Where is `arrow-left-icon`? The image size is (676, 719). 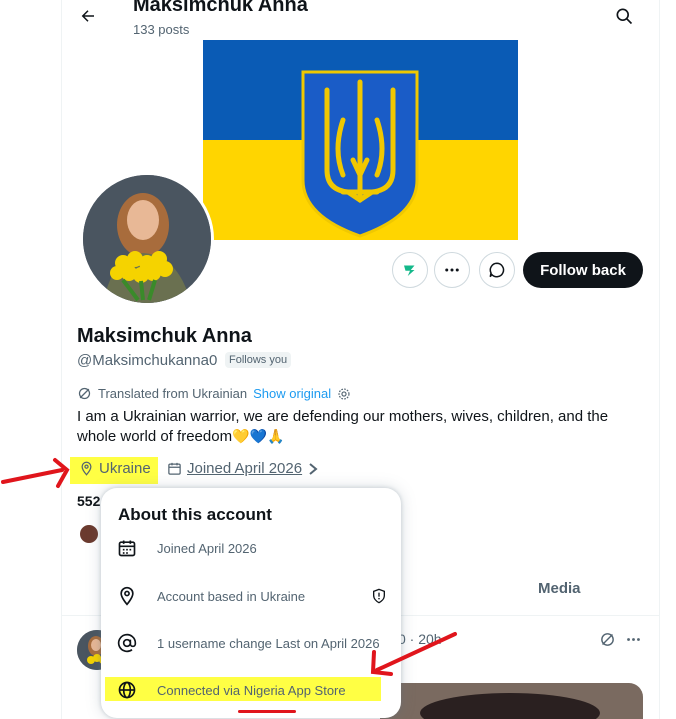
arrow-left-icon is located at coordinates (87, 16).